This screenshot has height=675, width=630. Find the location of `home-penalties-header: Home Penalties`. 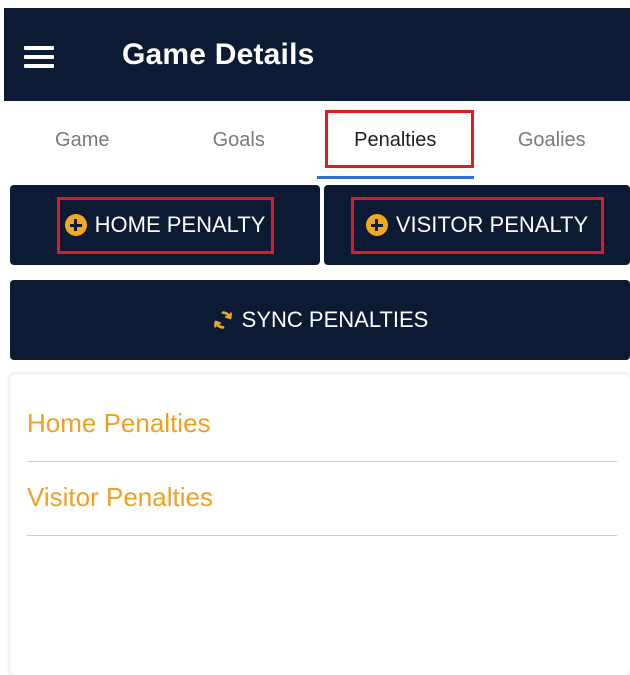

home-penalties-header: Home Penalties is located at coordinates (322, 435).